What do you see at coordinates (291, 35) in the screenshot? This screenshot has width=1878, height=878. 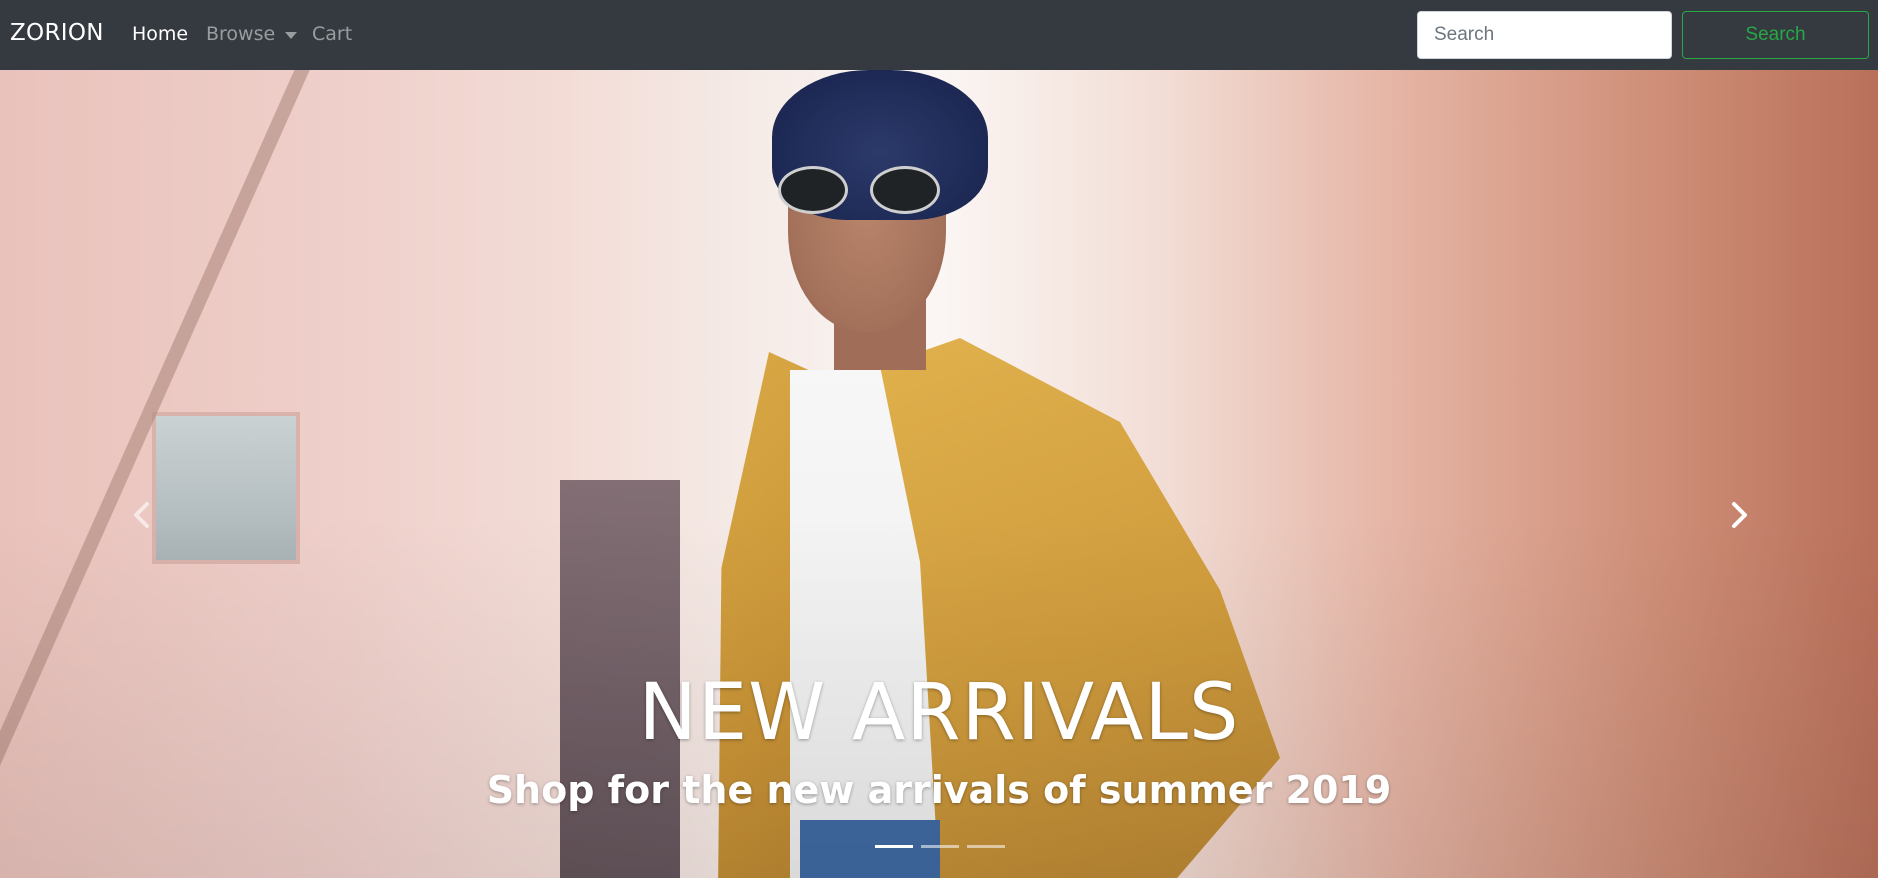 I see `caret-down-icon` at bounding box center [291, 35].